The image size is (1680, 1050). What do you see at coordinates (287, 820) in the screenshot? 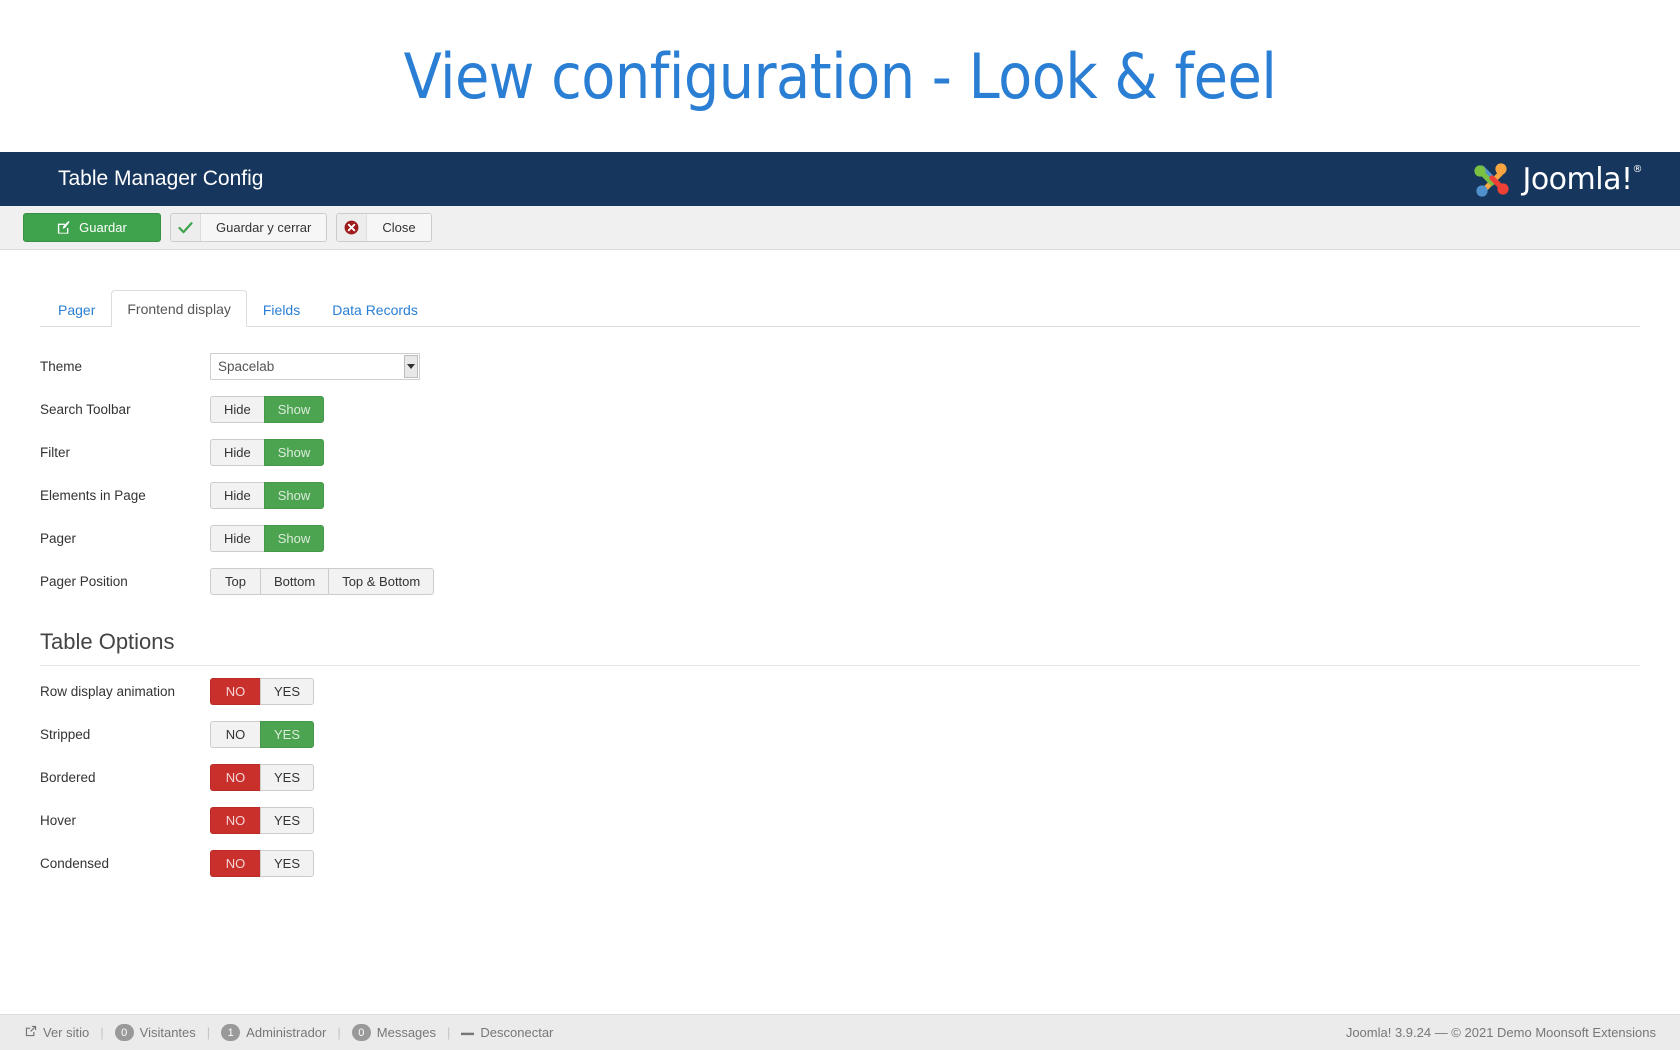
I see `hover-yes-button: YES` at bounding box center [287, 820].